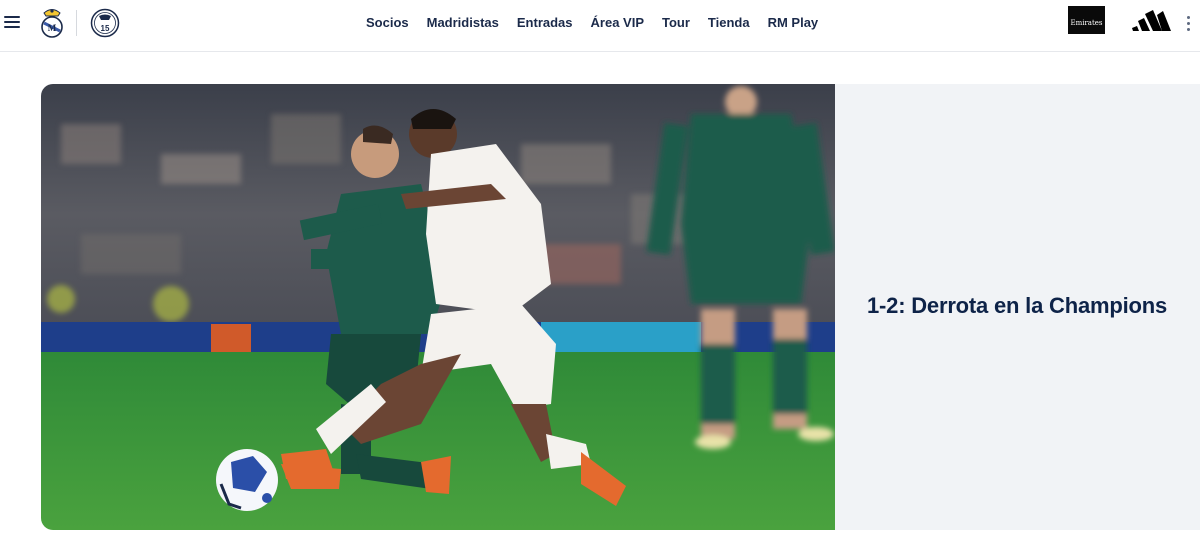 The width and height of the screenshot is (1200, 542). Describe the element at coordinates (52, 22) in the screenshot. I see `real-madrid-crest-icon: M` at that location.